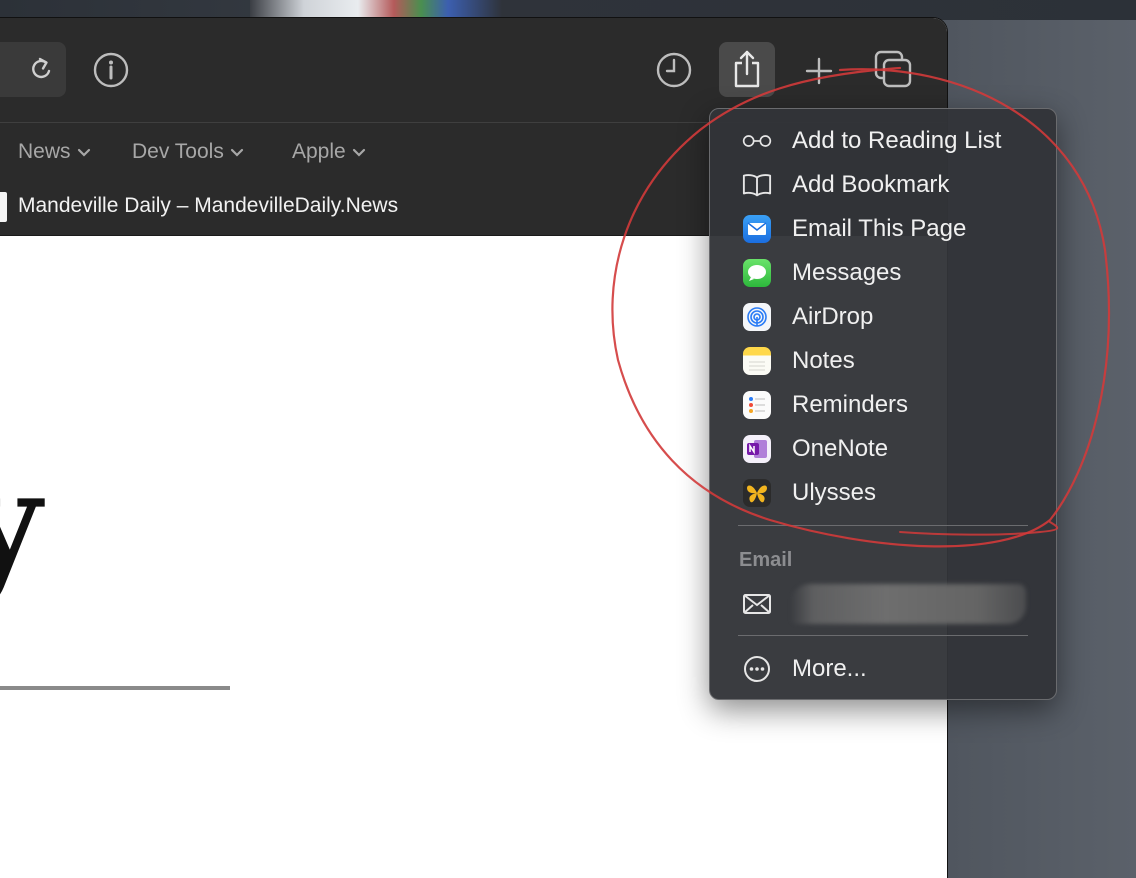 This screenshot has height=878, width=1136. I want to click on menu-item-label: Ulysses, so click(834, 492).